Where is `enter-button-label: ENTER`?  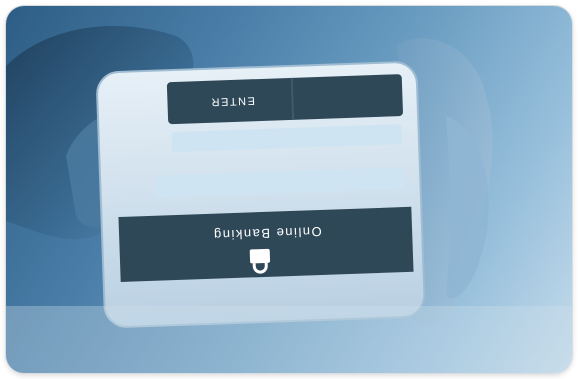
enter-button-label: ENTER is located at coordinates (232, 101).